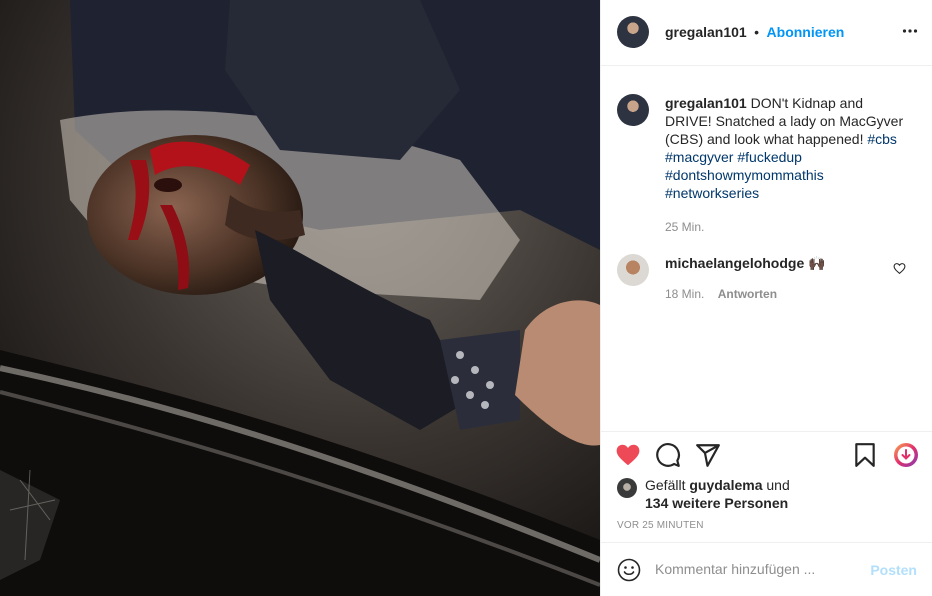  Describe the element at coordinates (766, 455) in the screenshot. I see `action-bar` at that location.